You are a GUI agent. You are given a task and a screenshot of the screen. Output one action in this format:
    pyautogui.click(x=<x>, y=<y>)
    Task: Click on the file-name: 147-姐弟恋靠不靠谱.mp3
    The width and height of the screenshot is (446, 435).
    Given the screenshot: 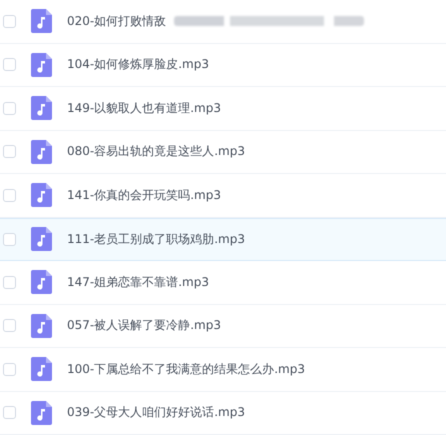 What is the action you would take?
    pyautogui.click(x=138, y=282)
    